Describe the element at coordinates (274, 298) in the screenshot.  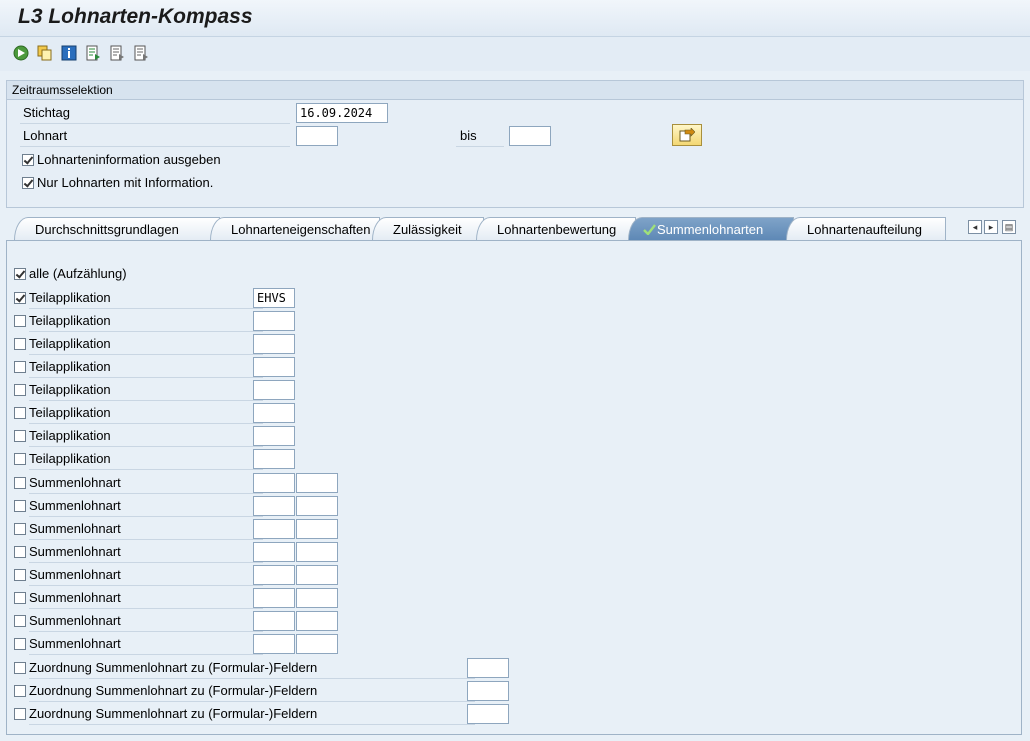
I see `teilapplikation-field: EHVS` at that location.